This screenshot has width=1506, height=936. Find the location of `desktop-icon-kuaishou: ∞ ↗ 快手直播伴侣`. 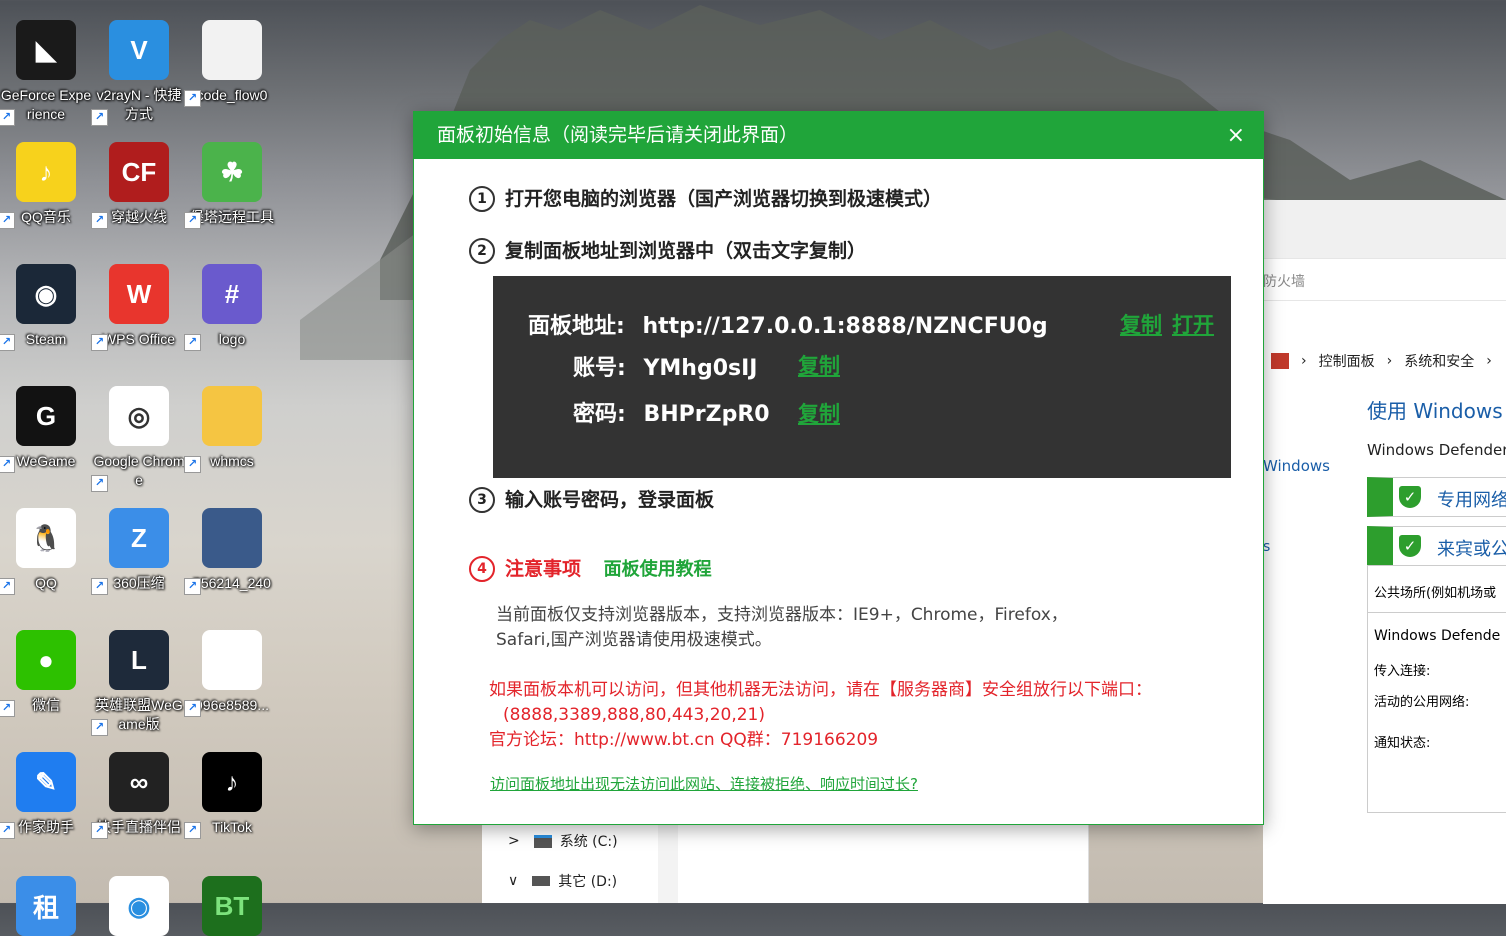

desktop-icon-kuaishou: ∞ ↗ 快手直播伴侣 is located at coordinates (138, 795).